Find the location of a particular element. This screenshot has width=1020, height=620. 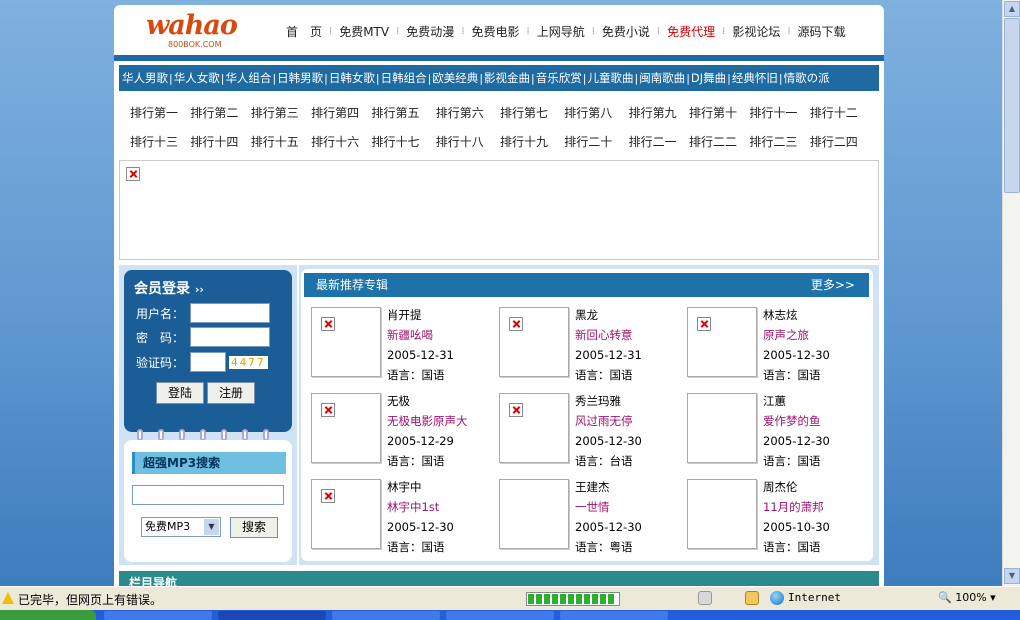

zoom-level: 🔍 100% ▾ is located at coordinates (967, 597).